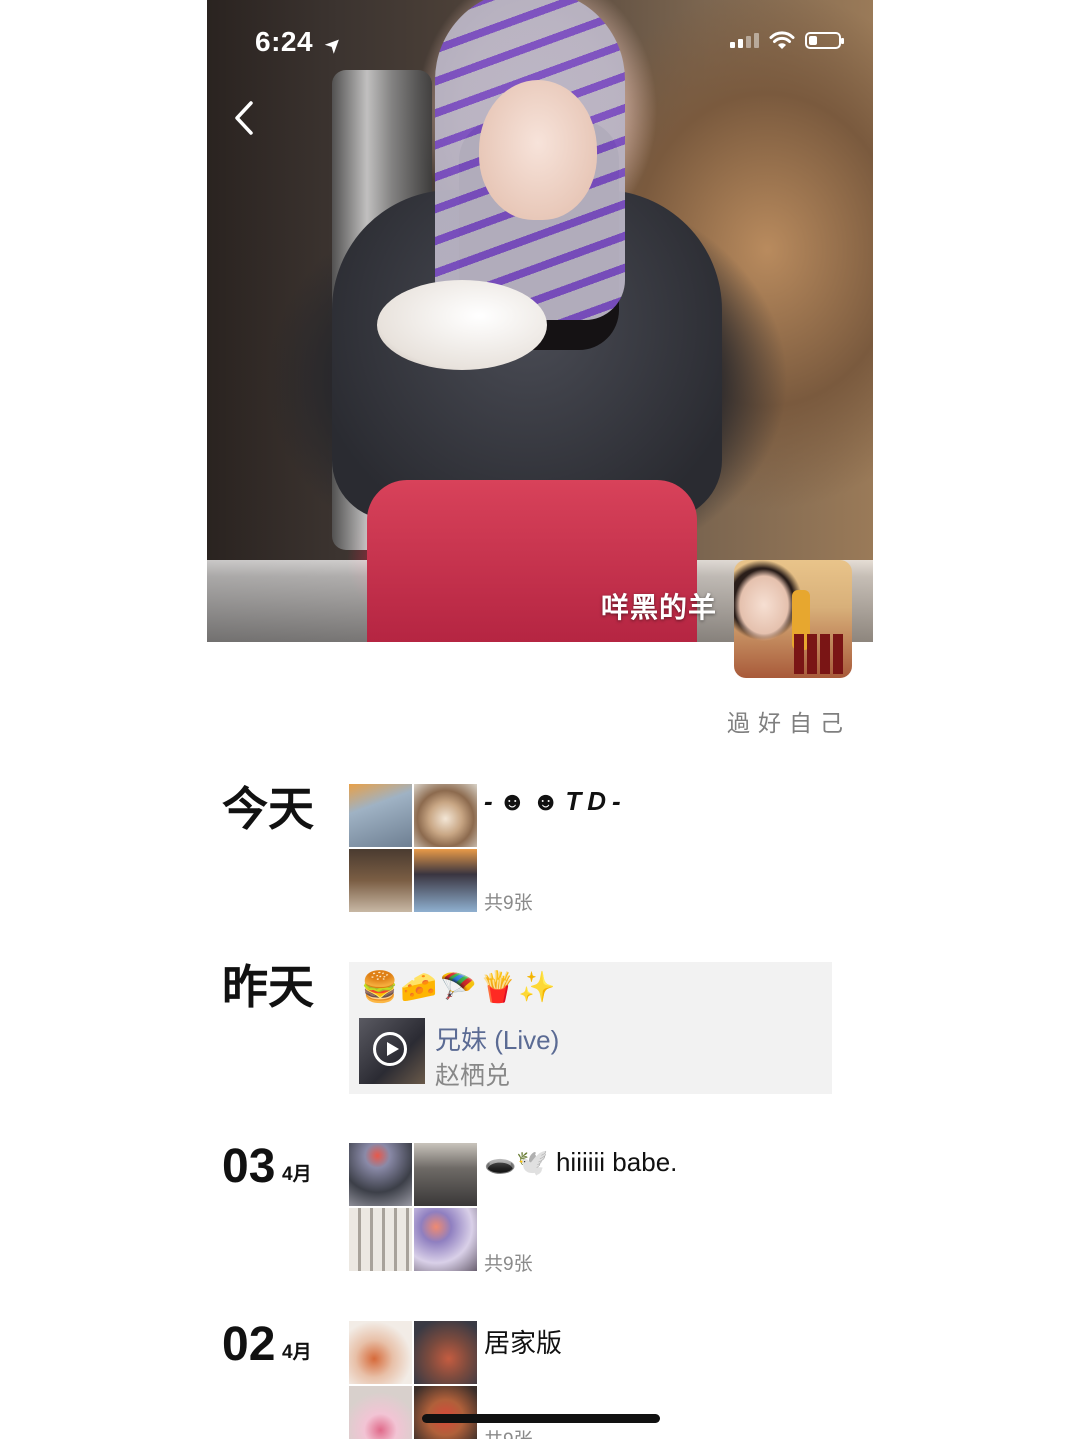  Describe the element at coordinates (540, 849) in the screenshot. I see `moment-item: 今天 -☻☻TD- 共9张` at that location.